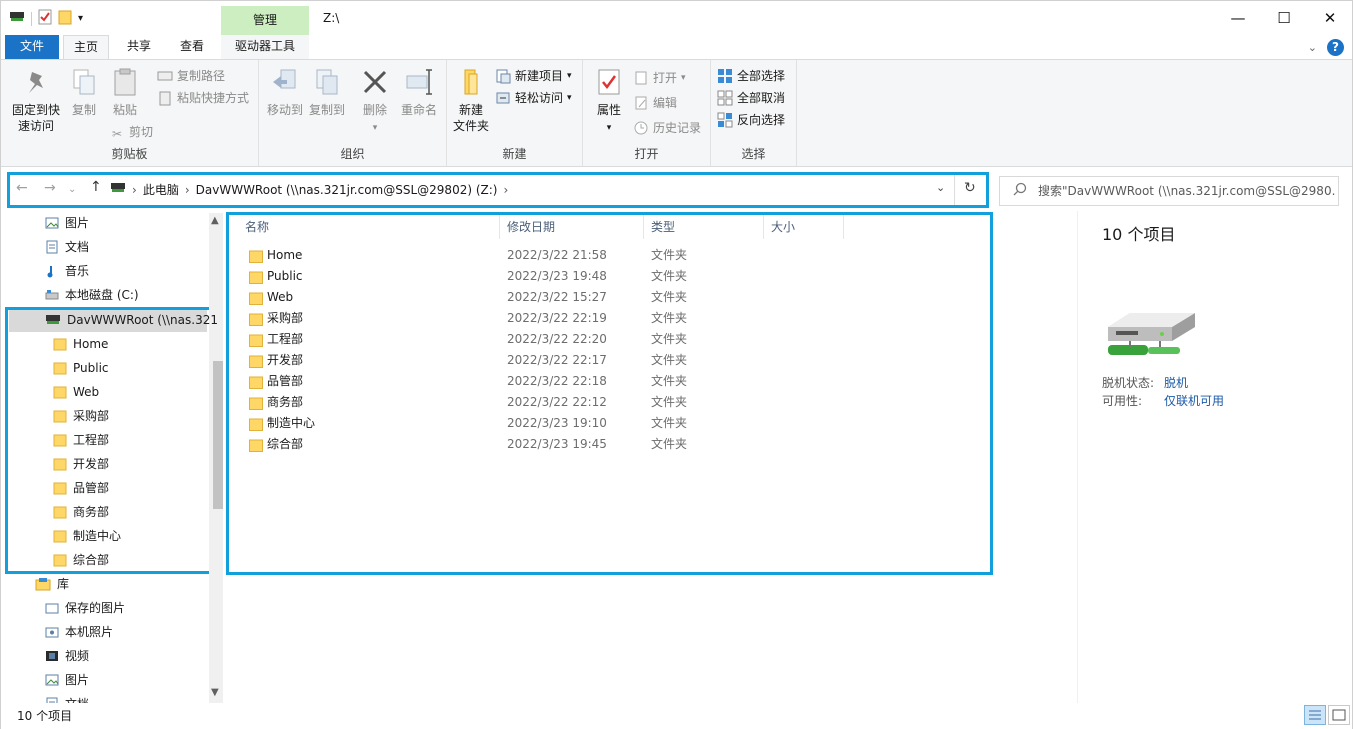 The height and width of the screenshot is (729, 1353). I want to click on nav-folder-item: Home, so click(80, 344).